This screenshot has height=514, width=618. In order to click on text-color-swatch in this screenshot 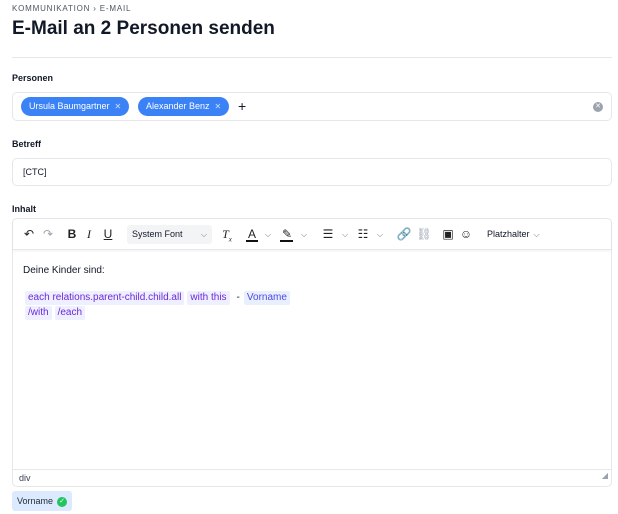, I will do `click(252, 241)`.